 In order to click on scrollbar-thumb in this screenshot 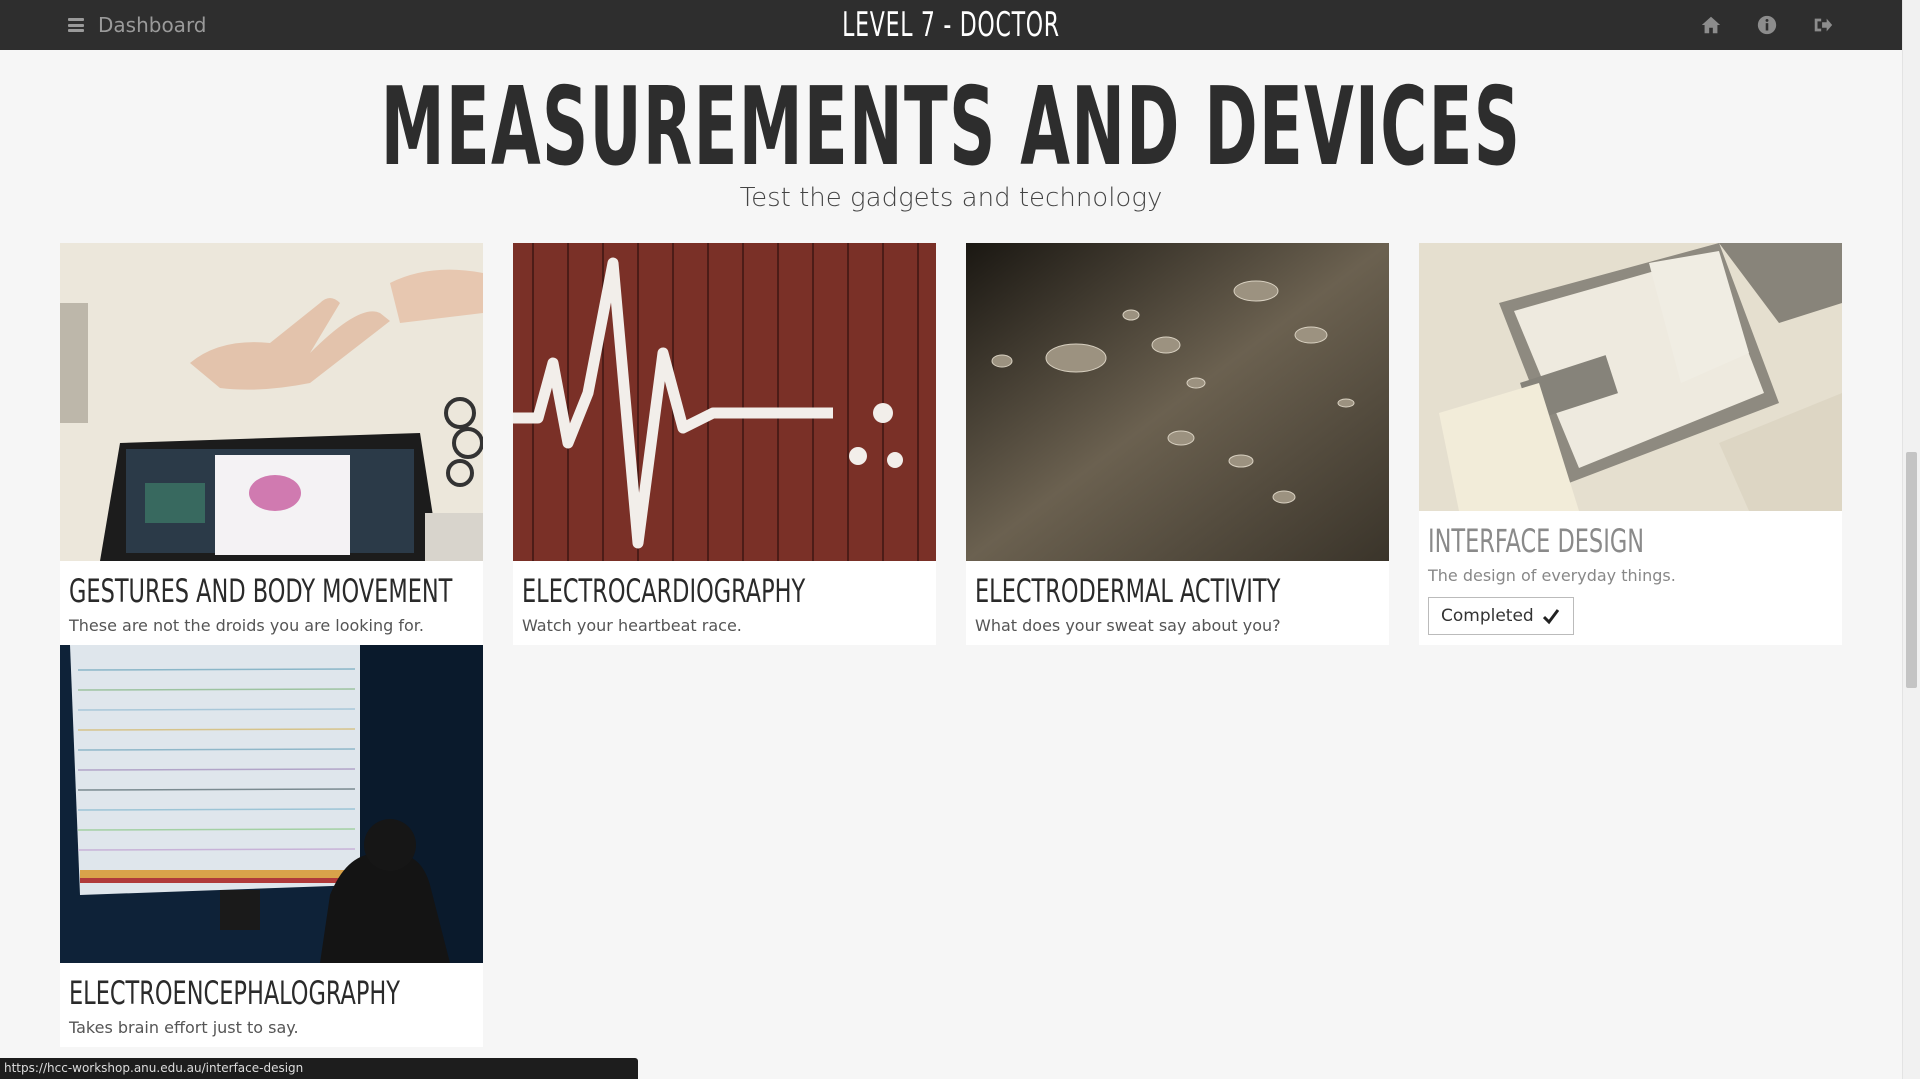, I will do `click(1911, 570)`.